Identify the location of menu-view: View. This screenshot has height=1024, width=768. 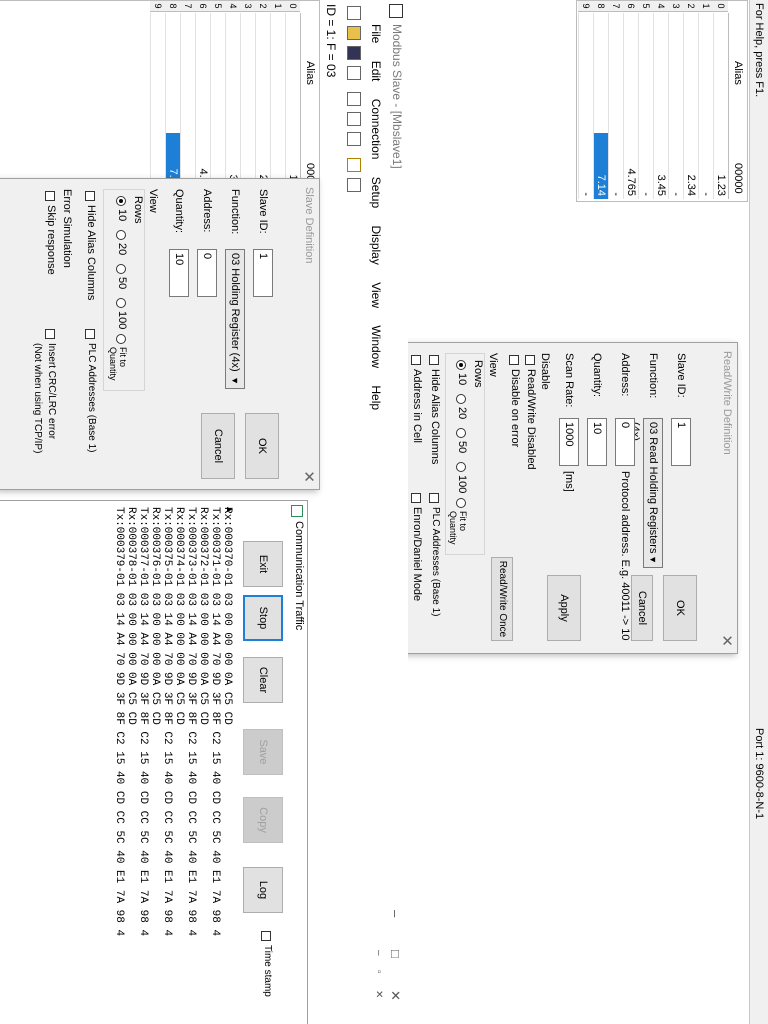
(376, 295).